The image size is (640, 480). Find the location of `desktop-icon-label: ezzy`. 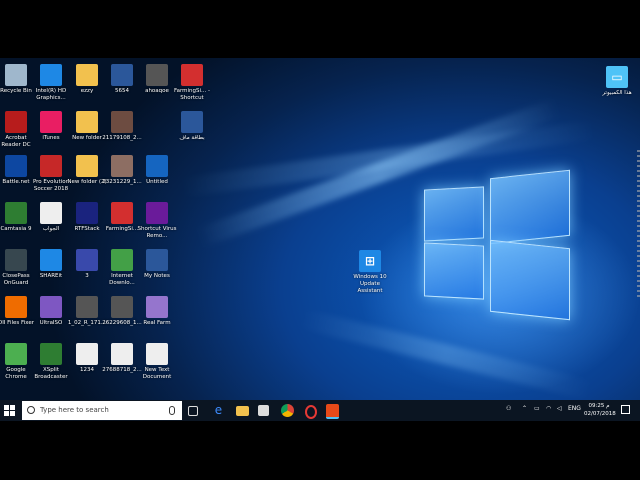

desktop-icon-label: ezzy is located at coordinates (87, 91).